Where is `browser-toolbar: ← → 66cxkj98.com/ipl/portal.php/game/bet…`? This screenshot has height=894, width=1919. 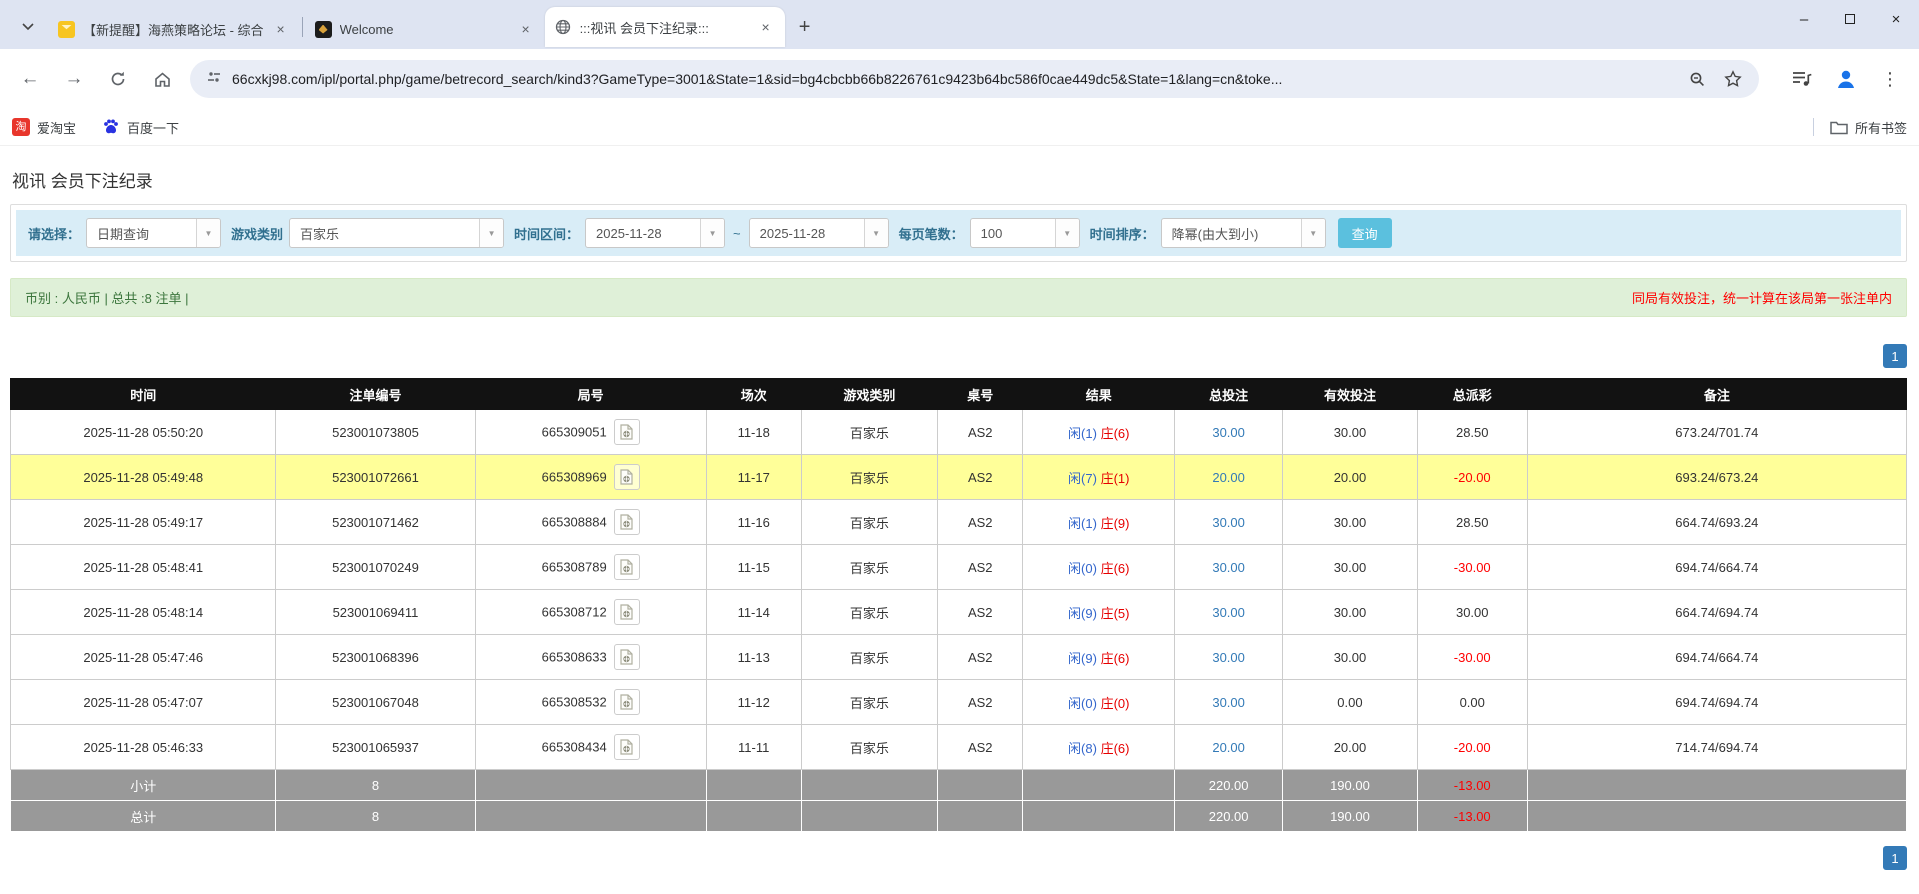
browser-toolbar: ← → 66cxkj98.com/ipl/portal.php/game/bet… is located at coordinates (959, 79).